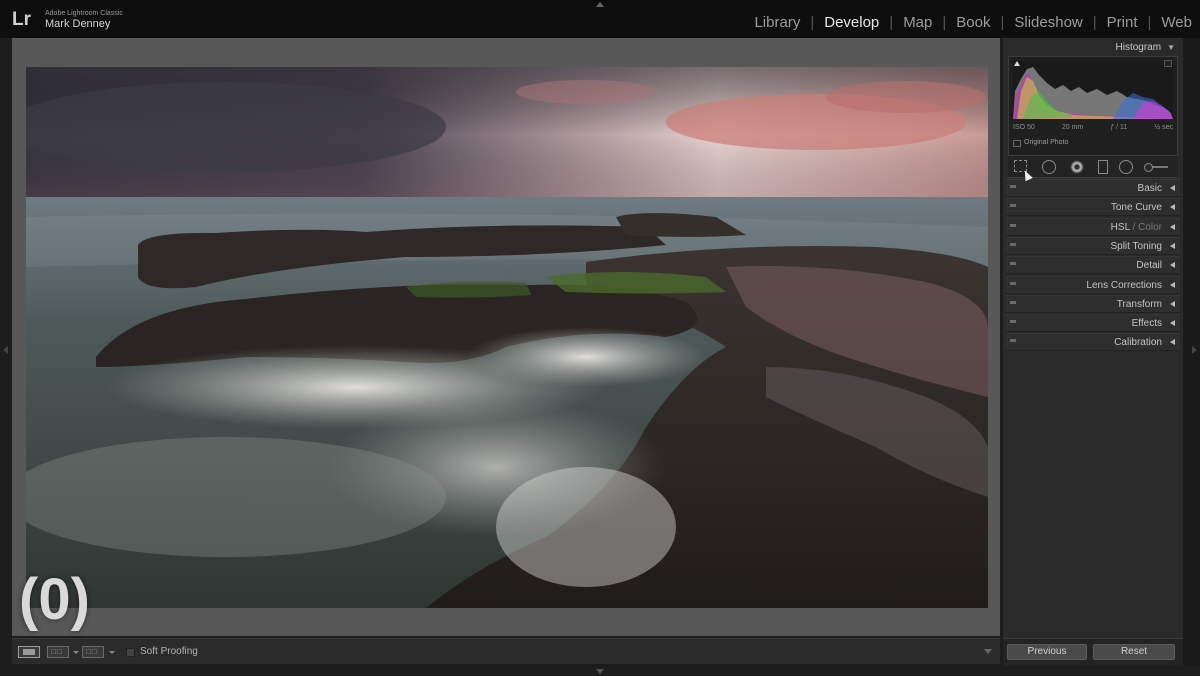  I want to click on section-tone-curve: Tone Curve, so click(1093, 207).